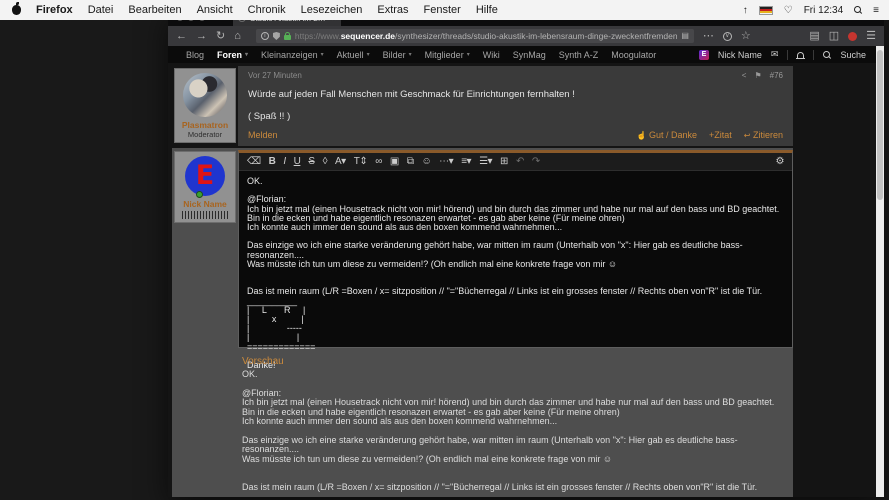 This screenshot has height=500, width=889. Describe the element at coordinates (880, 271) in the screenshot. I see `page-scrollbar` at that location.